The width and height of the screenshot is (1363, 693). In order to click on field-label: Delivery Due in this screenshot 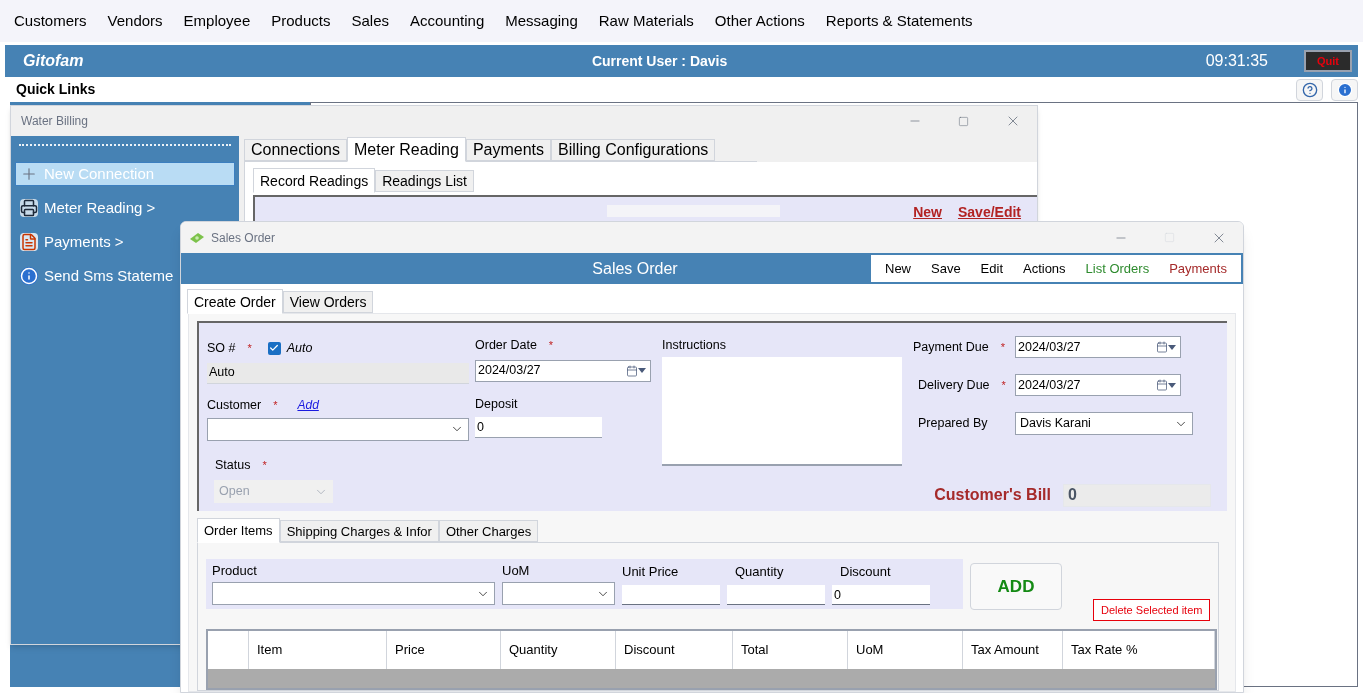, I will do `click(954, 385)`.